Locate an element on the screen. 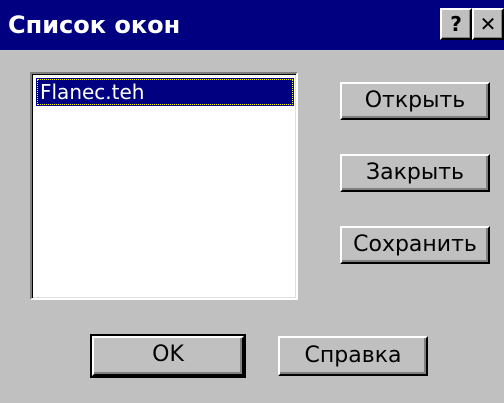 The height and width of the screenshot is (403, 504). help-question-button: ? is located at coordinates (456, 24).